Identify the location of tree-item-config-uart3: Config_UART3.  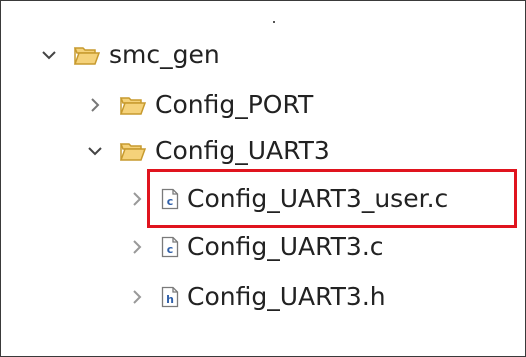
(206, 151).